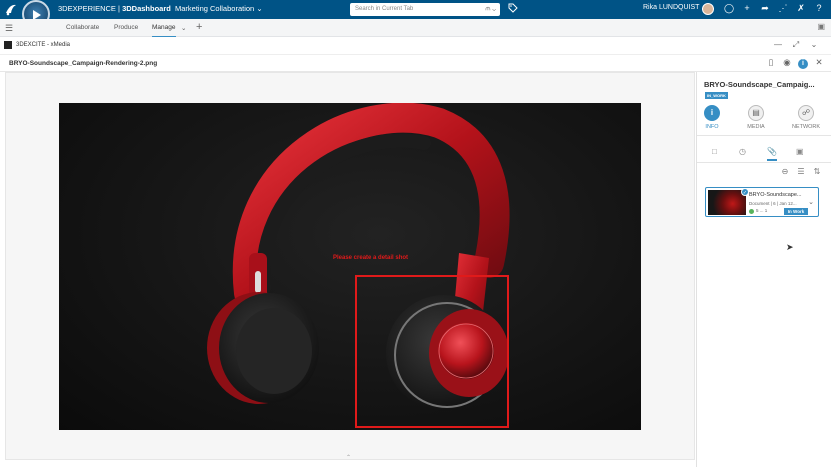  What do you see at coordinates (146, 8) in the screenshot?
I see `brand-app: 3DDashboard` at bounding box center [146, 8].